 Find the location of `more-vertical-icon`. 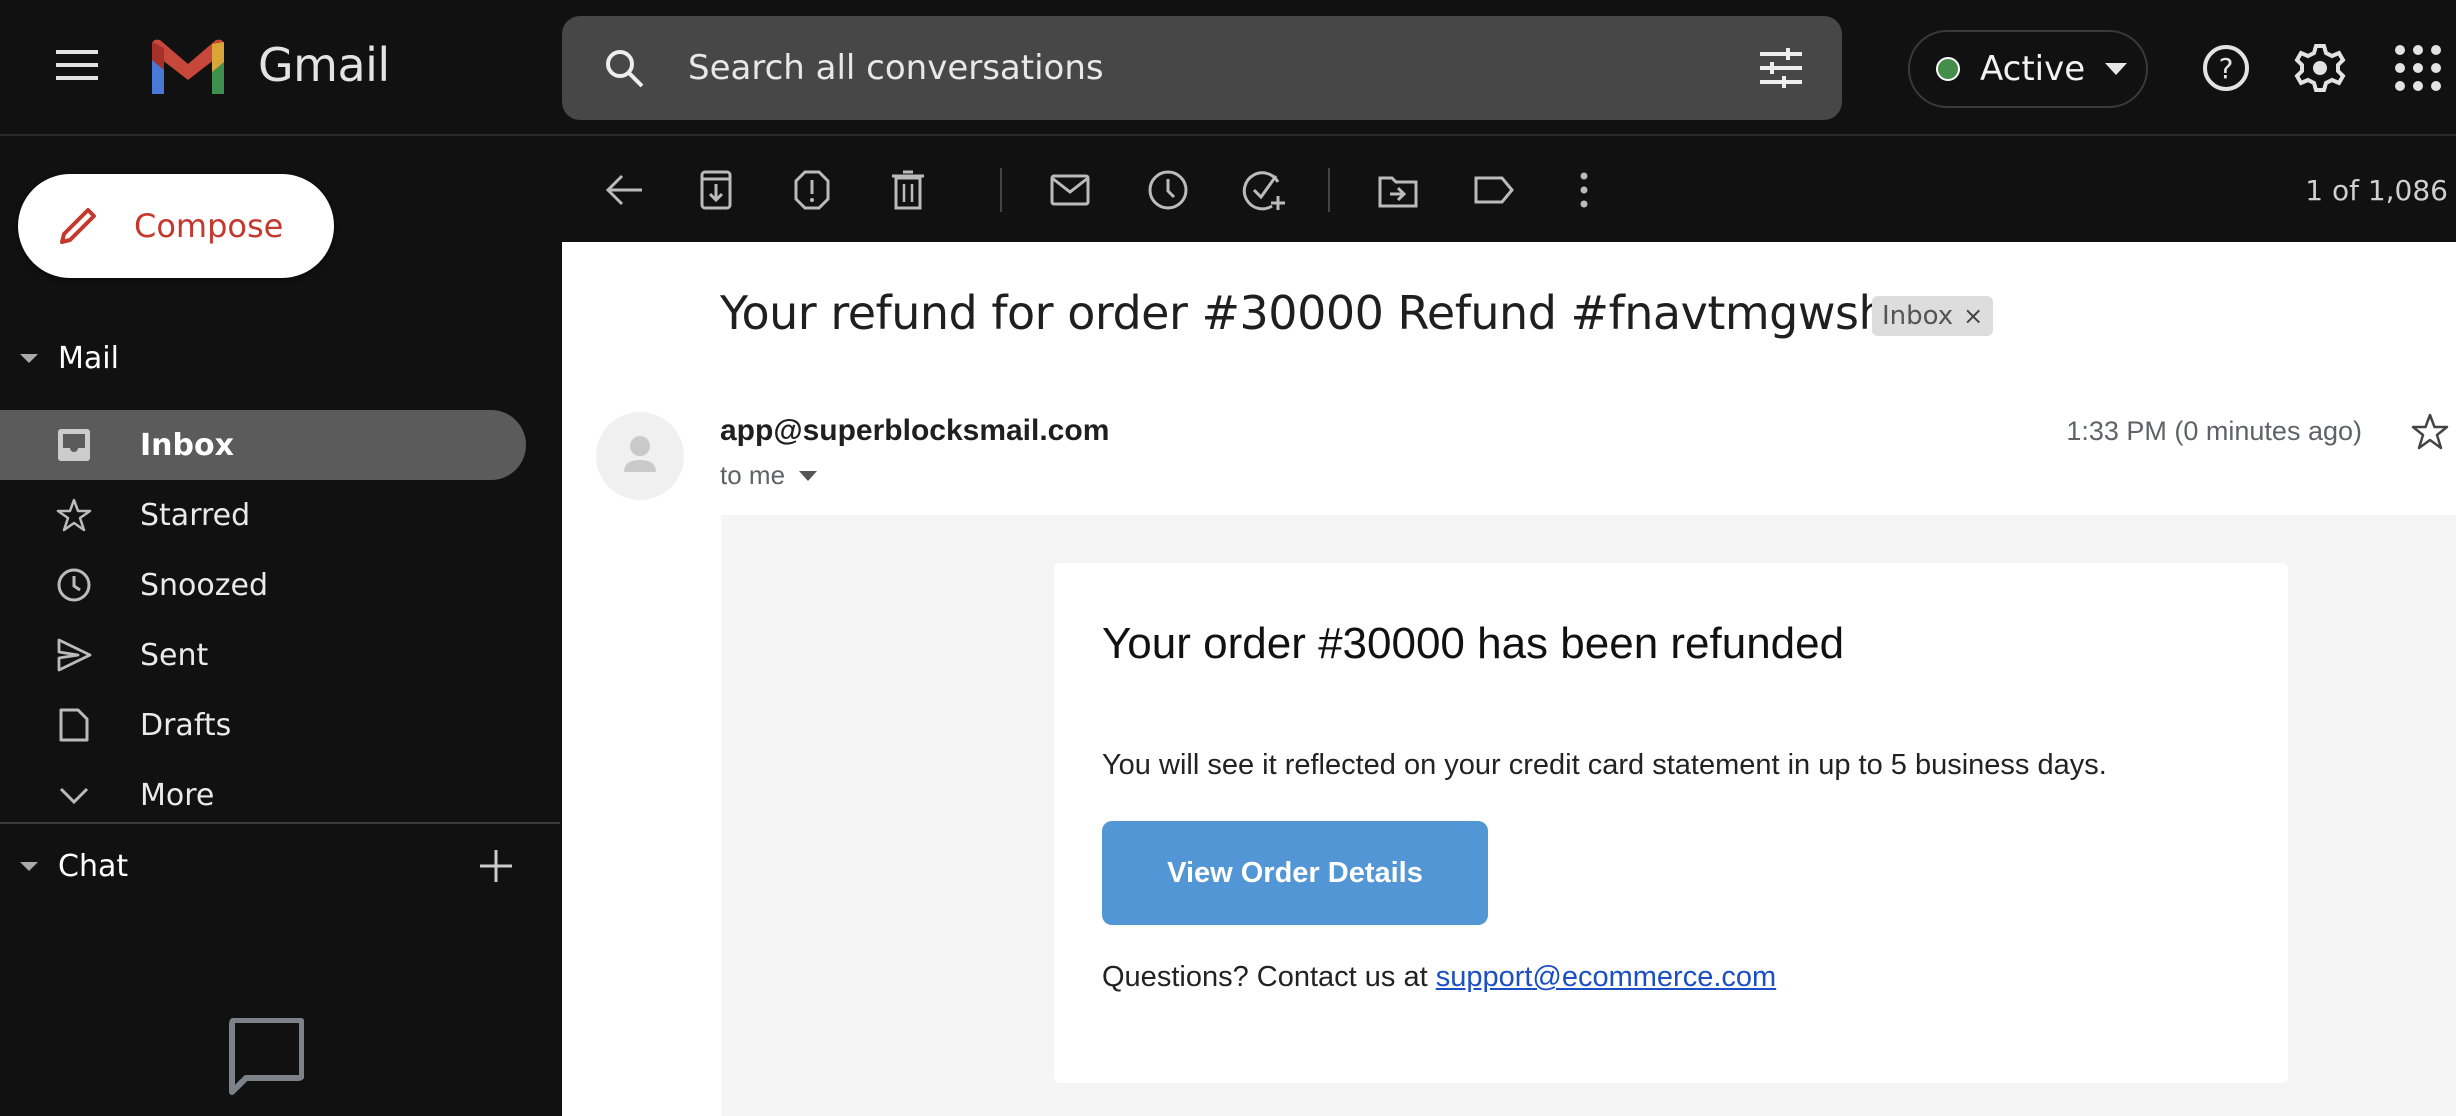

more-vertical-icon is located at coordinates (1584, 190).